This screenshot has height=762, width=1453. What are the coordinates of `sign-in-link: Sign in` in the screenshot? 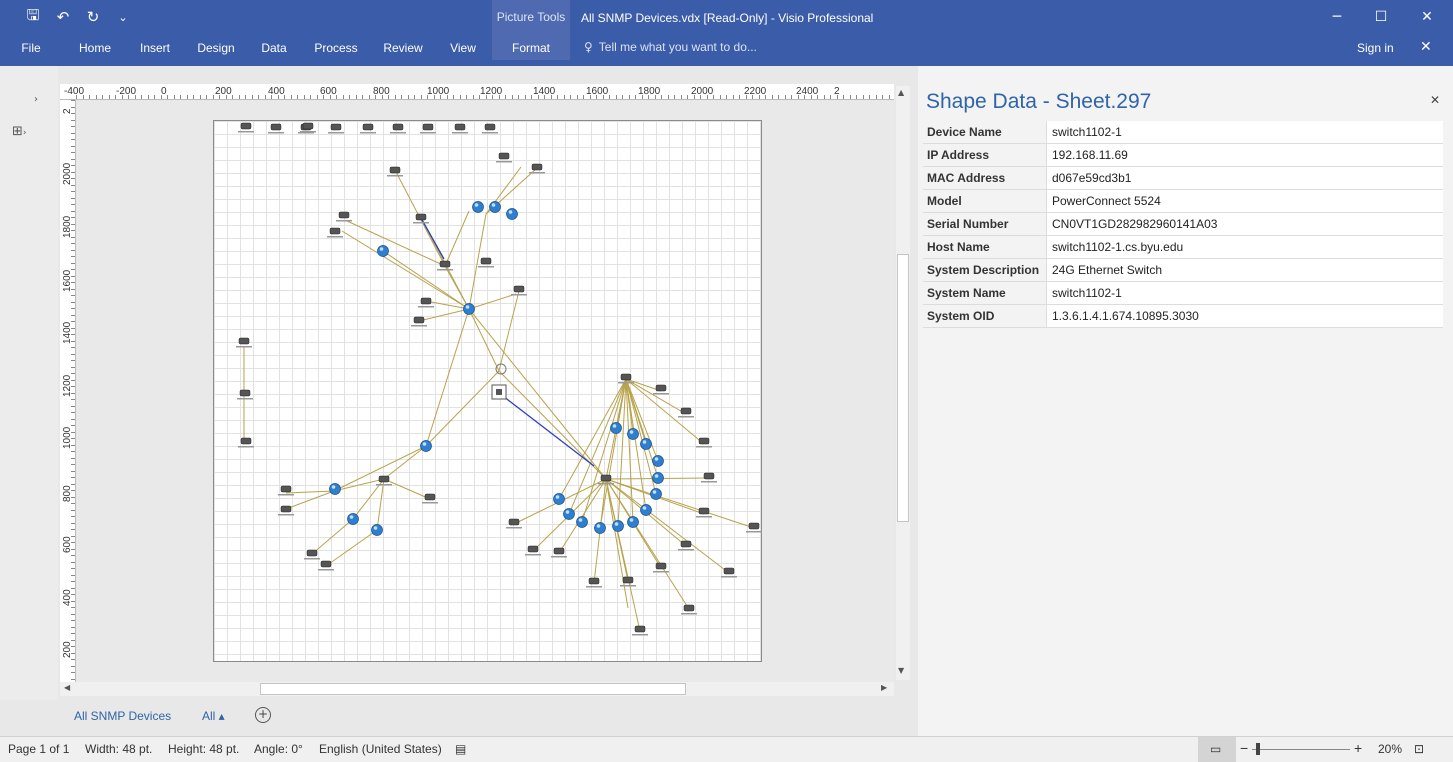 It's located at (1375, 48).